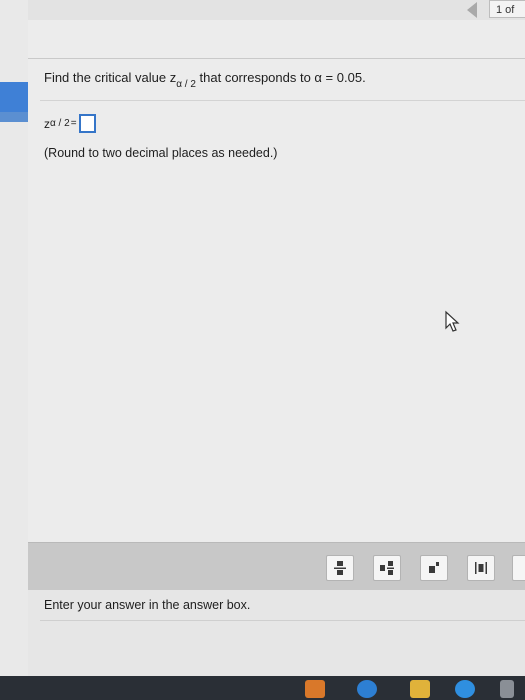  What do you see at coordinates (280, 77) in the screenshot?
I see `prompt-middle: that corresponds to α = 0.05.` at bounding box center [280, 77].